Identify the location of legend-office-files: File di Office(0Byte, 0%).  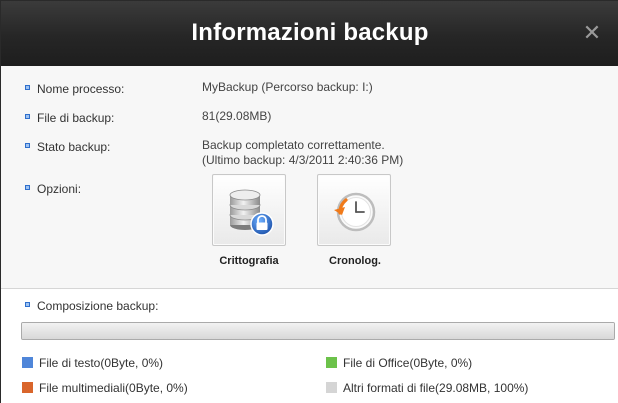
(399, 363).